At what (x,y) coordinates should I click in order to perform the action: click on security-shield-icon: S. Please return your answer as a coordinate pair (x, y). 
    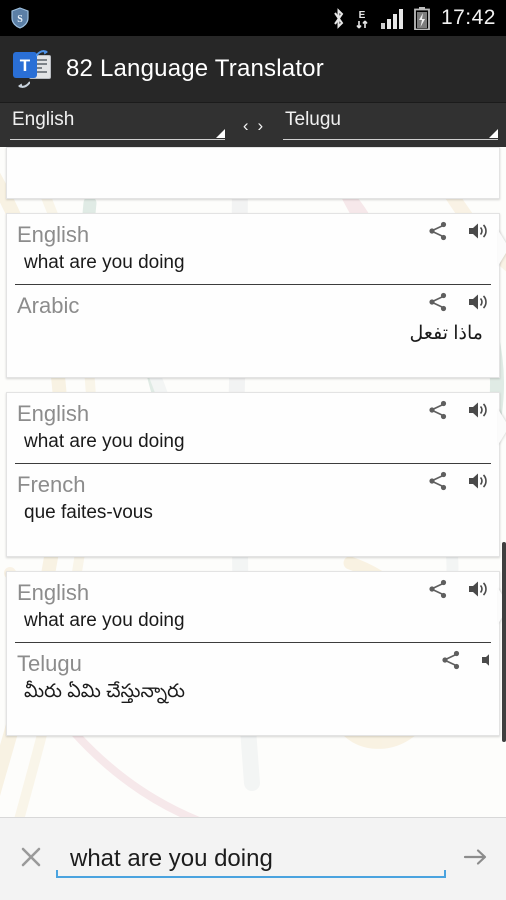
    Looking at the image, I should click on (20, 18).